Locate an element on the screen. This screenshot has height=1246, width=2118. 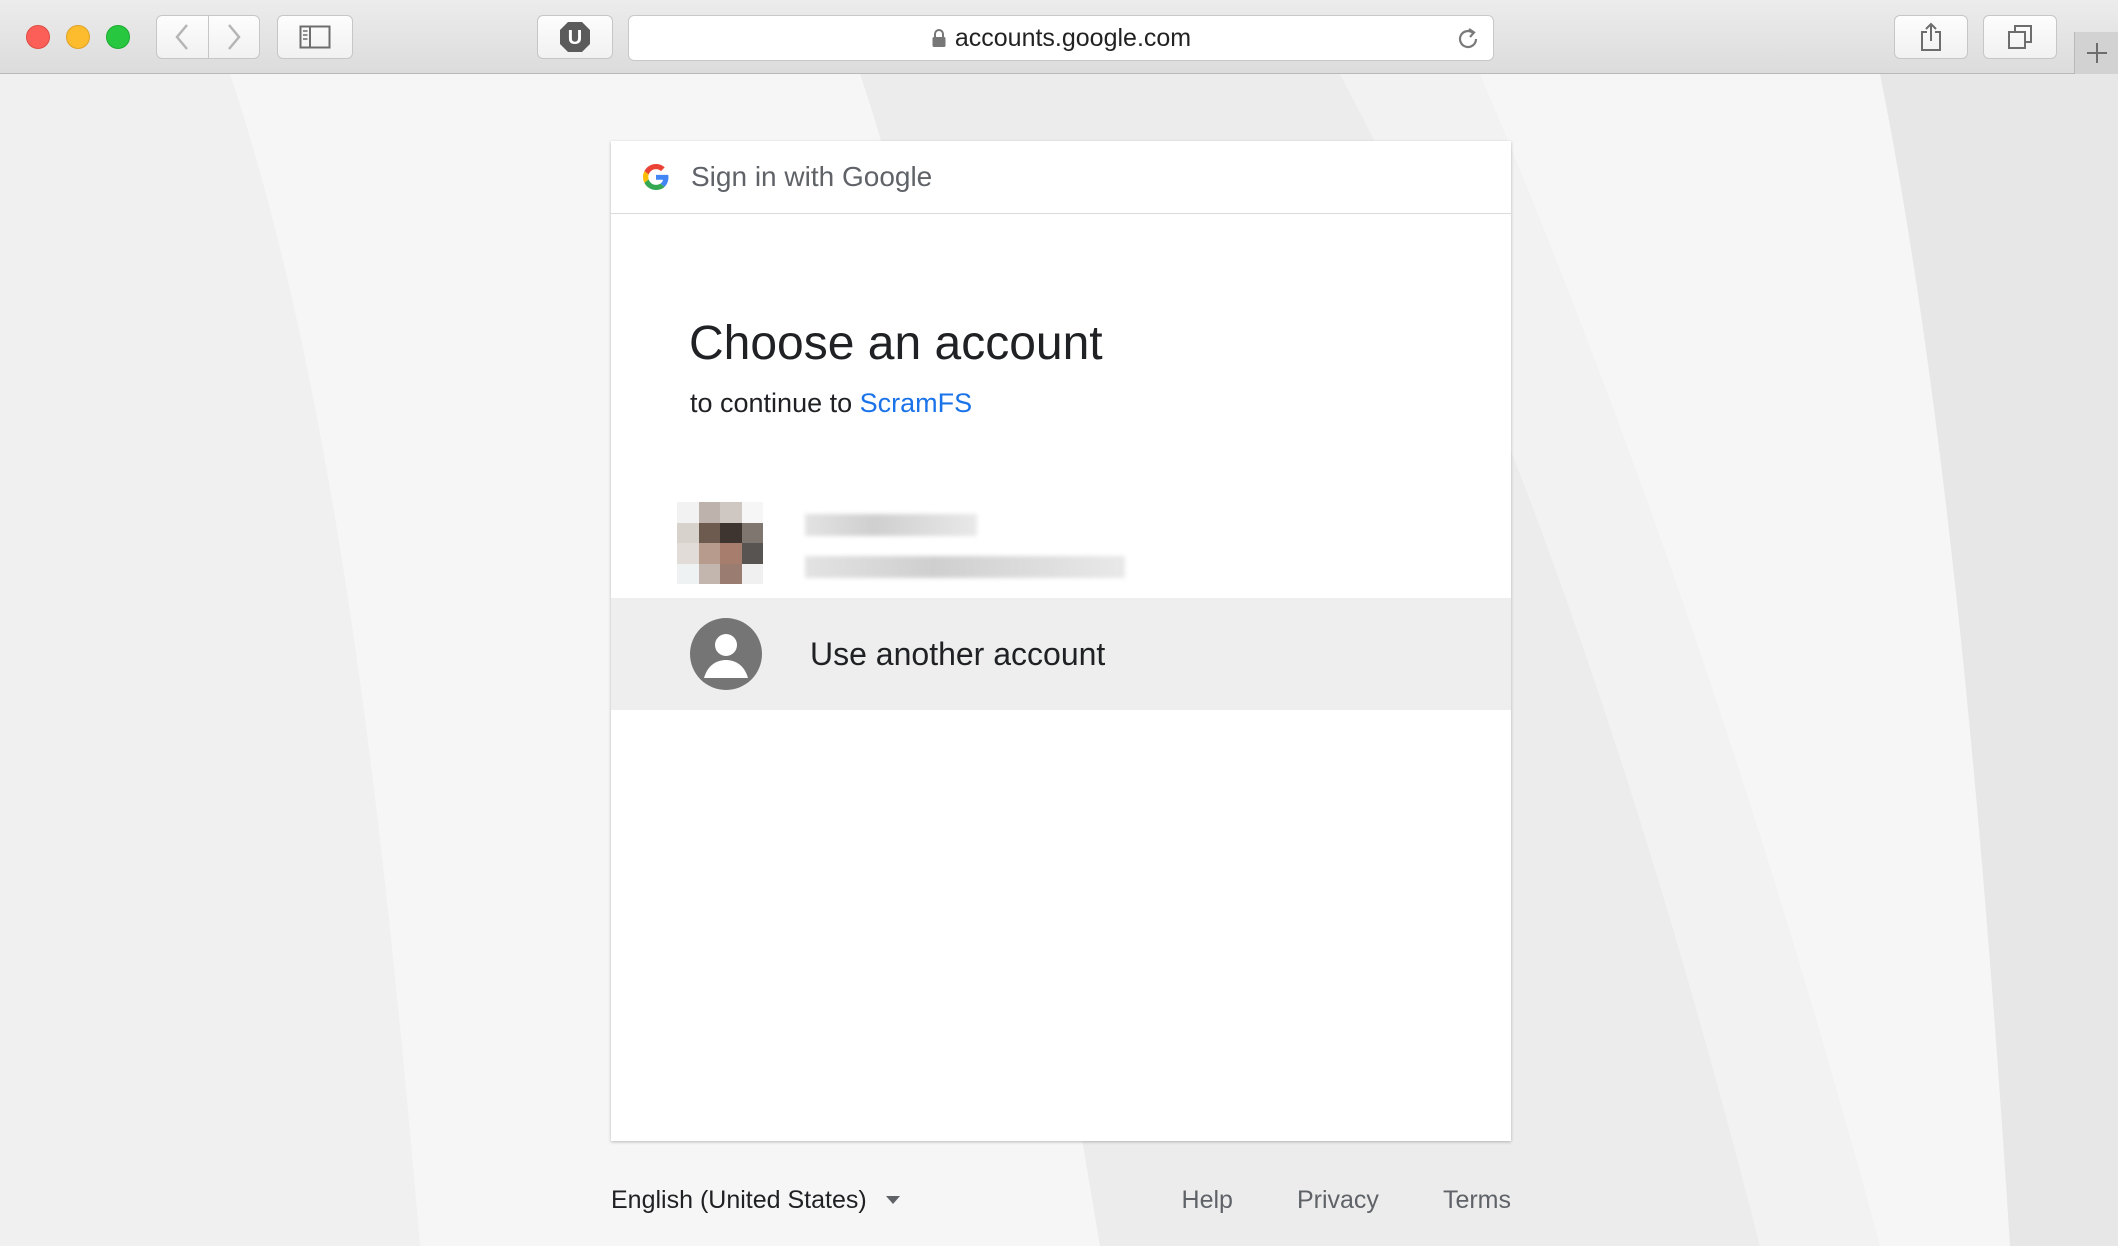
person-icon is located at coordinates (726, 654).